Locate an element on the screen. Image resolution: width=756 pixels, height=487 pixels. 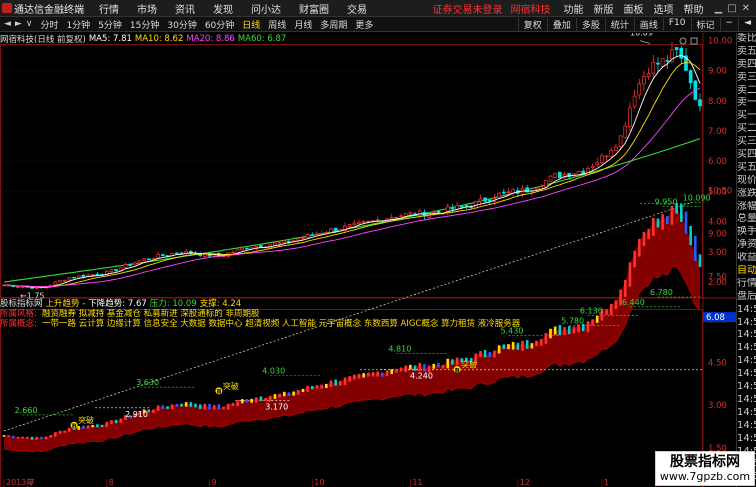
sidebar-item: 14:5 is located at coordinates (746, 361).